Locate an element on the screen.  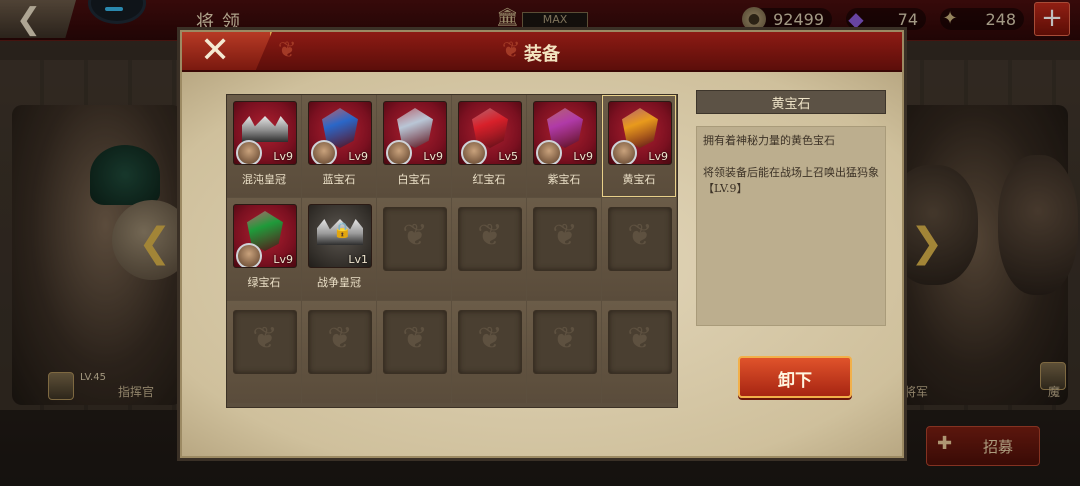
item-name: 战争皇冠 is located at coordinates (339, 282).